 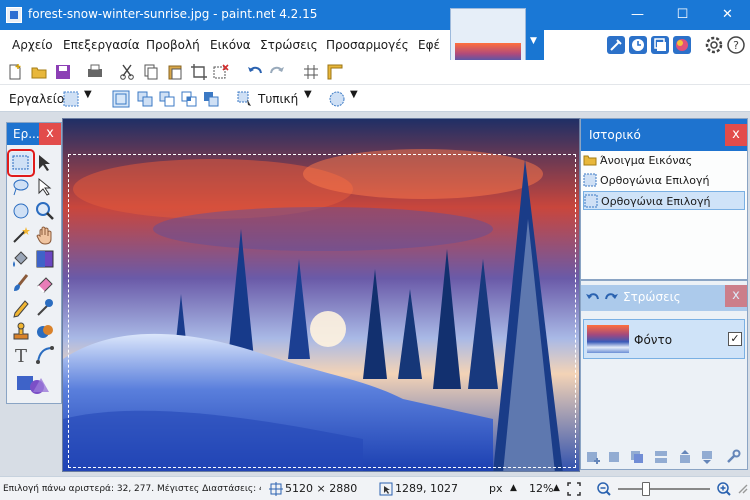 What do you see at coordinates (199, 72) in the screenshot?
I see `crop-to-selection-icon` at bounding box center [199, 72].